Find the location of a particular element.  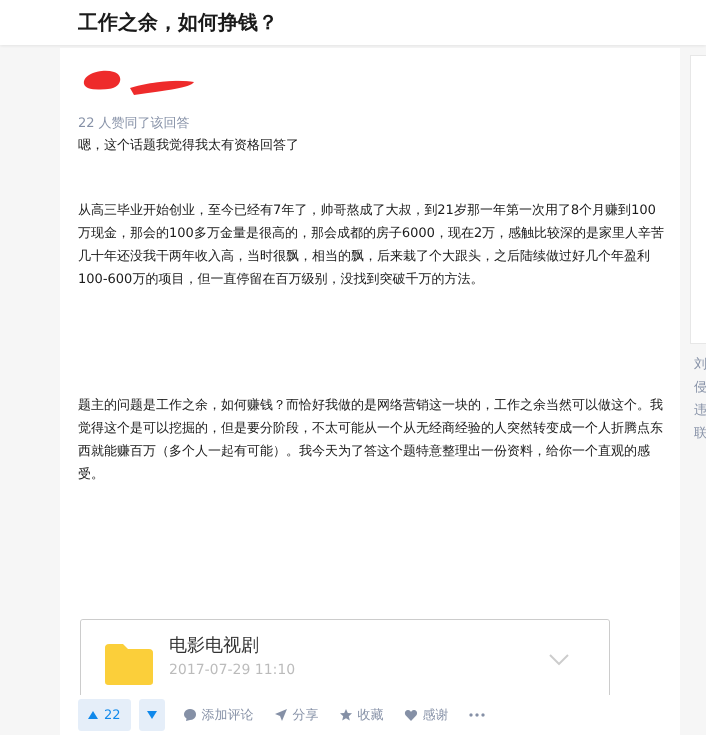

chevron-down-icon is located at coordinates (559, 660).